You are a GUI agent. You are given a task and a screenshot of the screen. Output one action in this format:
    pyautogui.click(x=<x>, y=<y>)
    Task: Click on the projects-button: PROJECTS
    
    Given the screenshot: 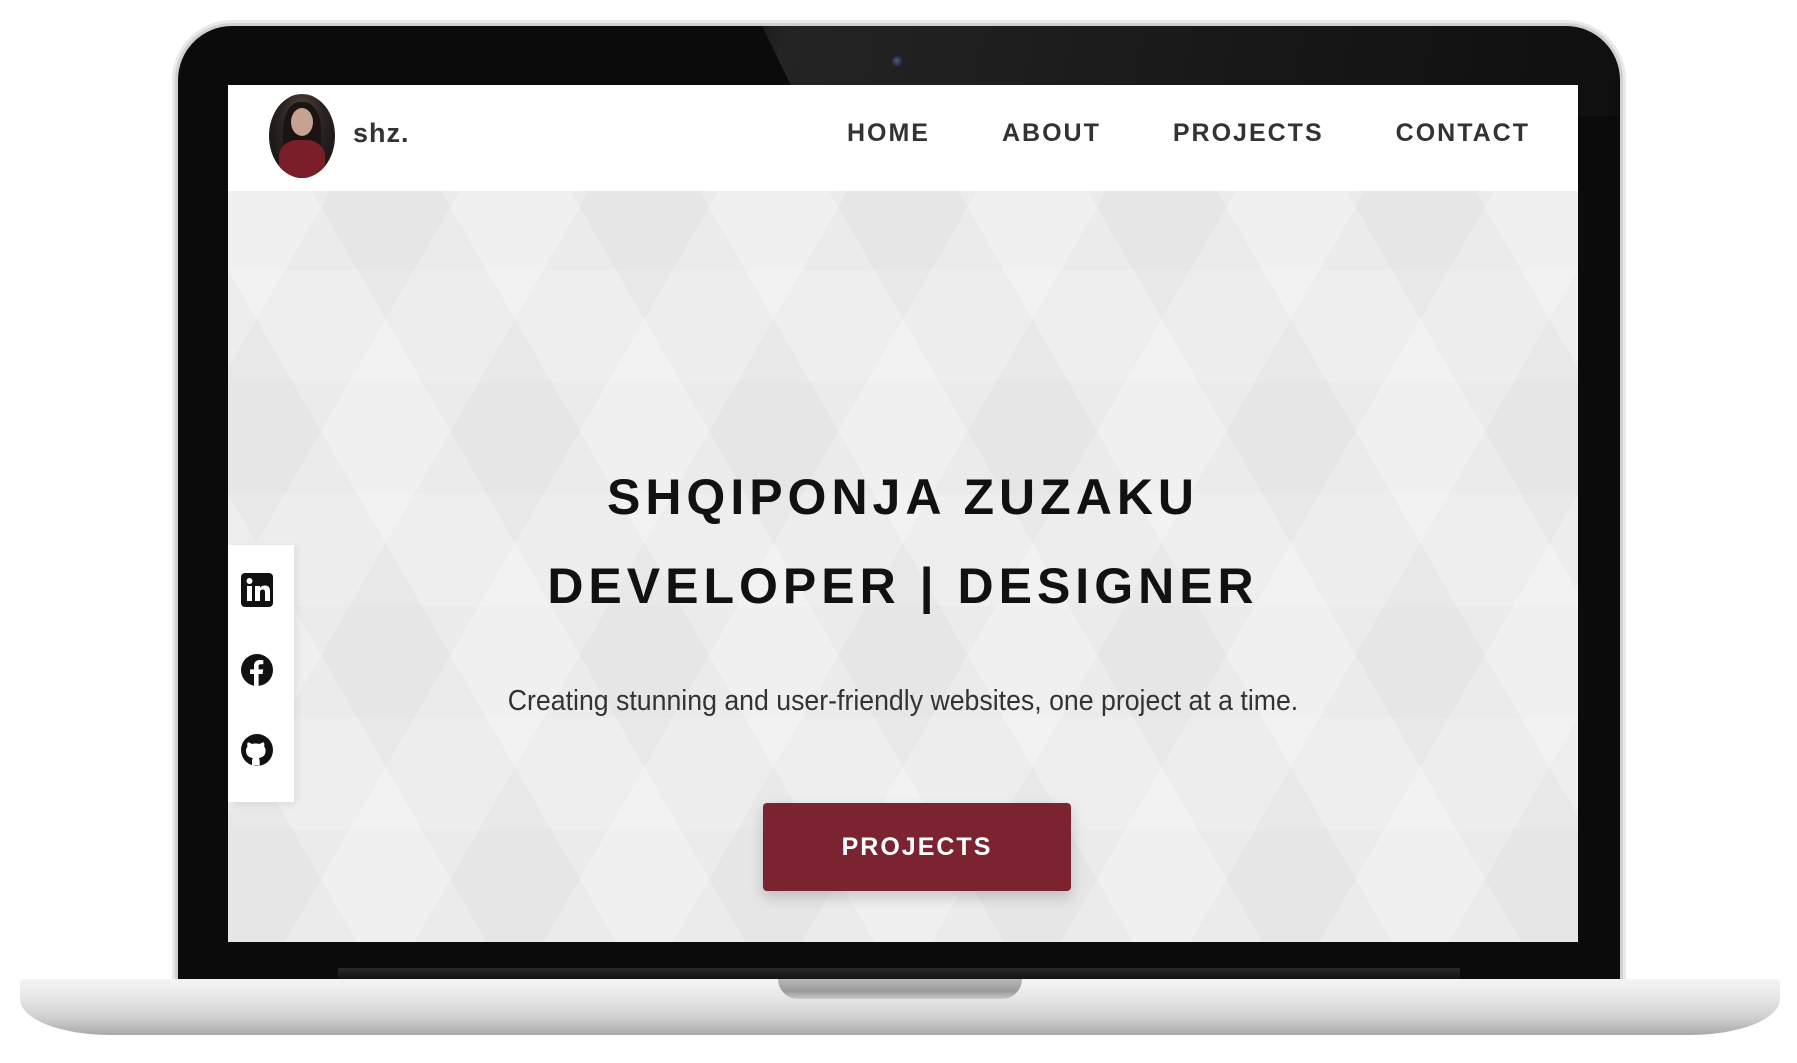 What is the action you would take?
    pyautogui.click(x=917, y=847)
    